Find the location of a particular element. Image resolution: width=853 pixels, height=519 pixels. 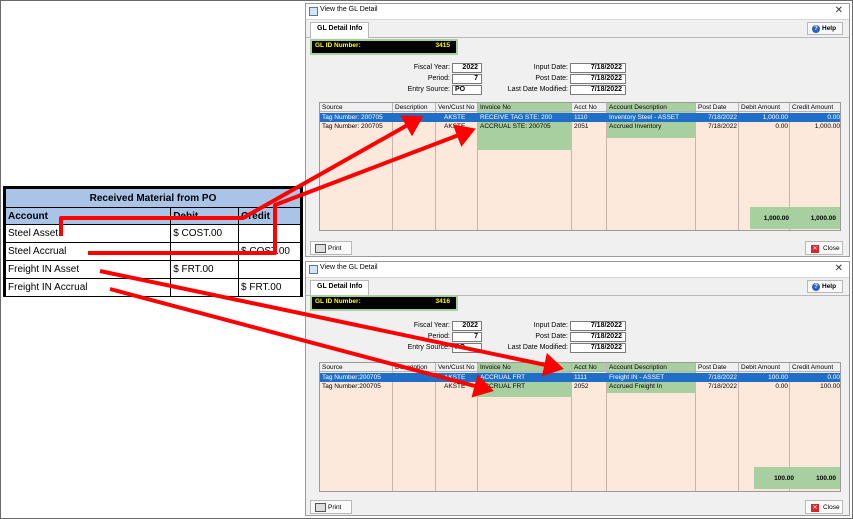

fiscal-year-label: Fiscal Year: is located at coordinates (431, 325).